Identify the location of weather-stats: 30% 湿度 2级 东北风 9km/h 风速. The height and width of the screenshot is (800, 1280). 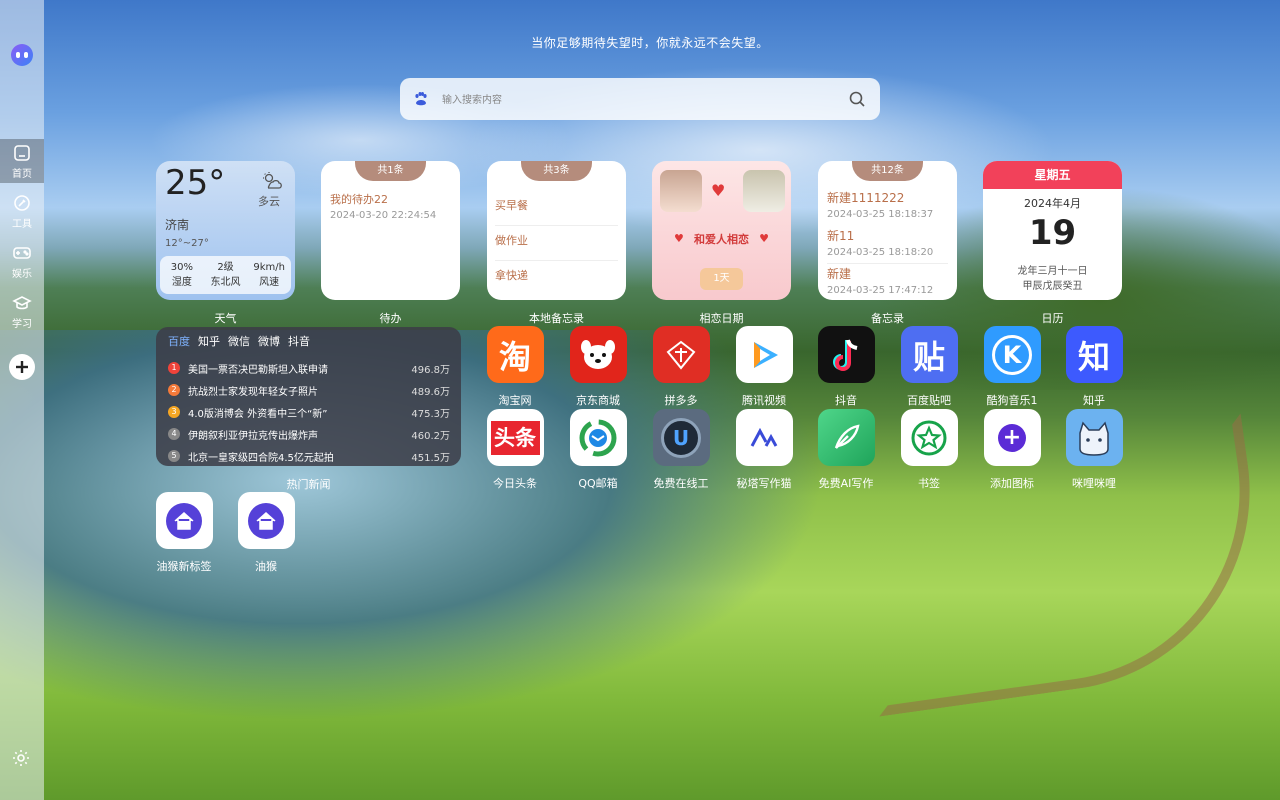
(225, 275).